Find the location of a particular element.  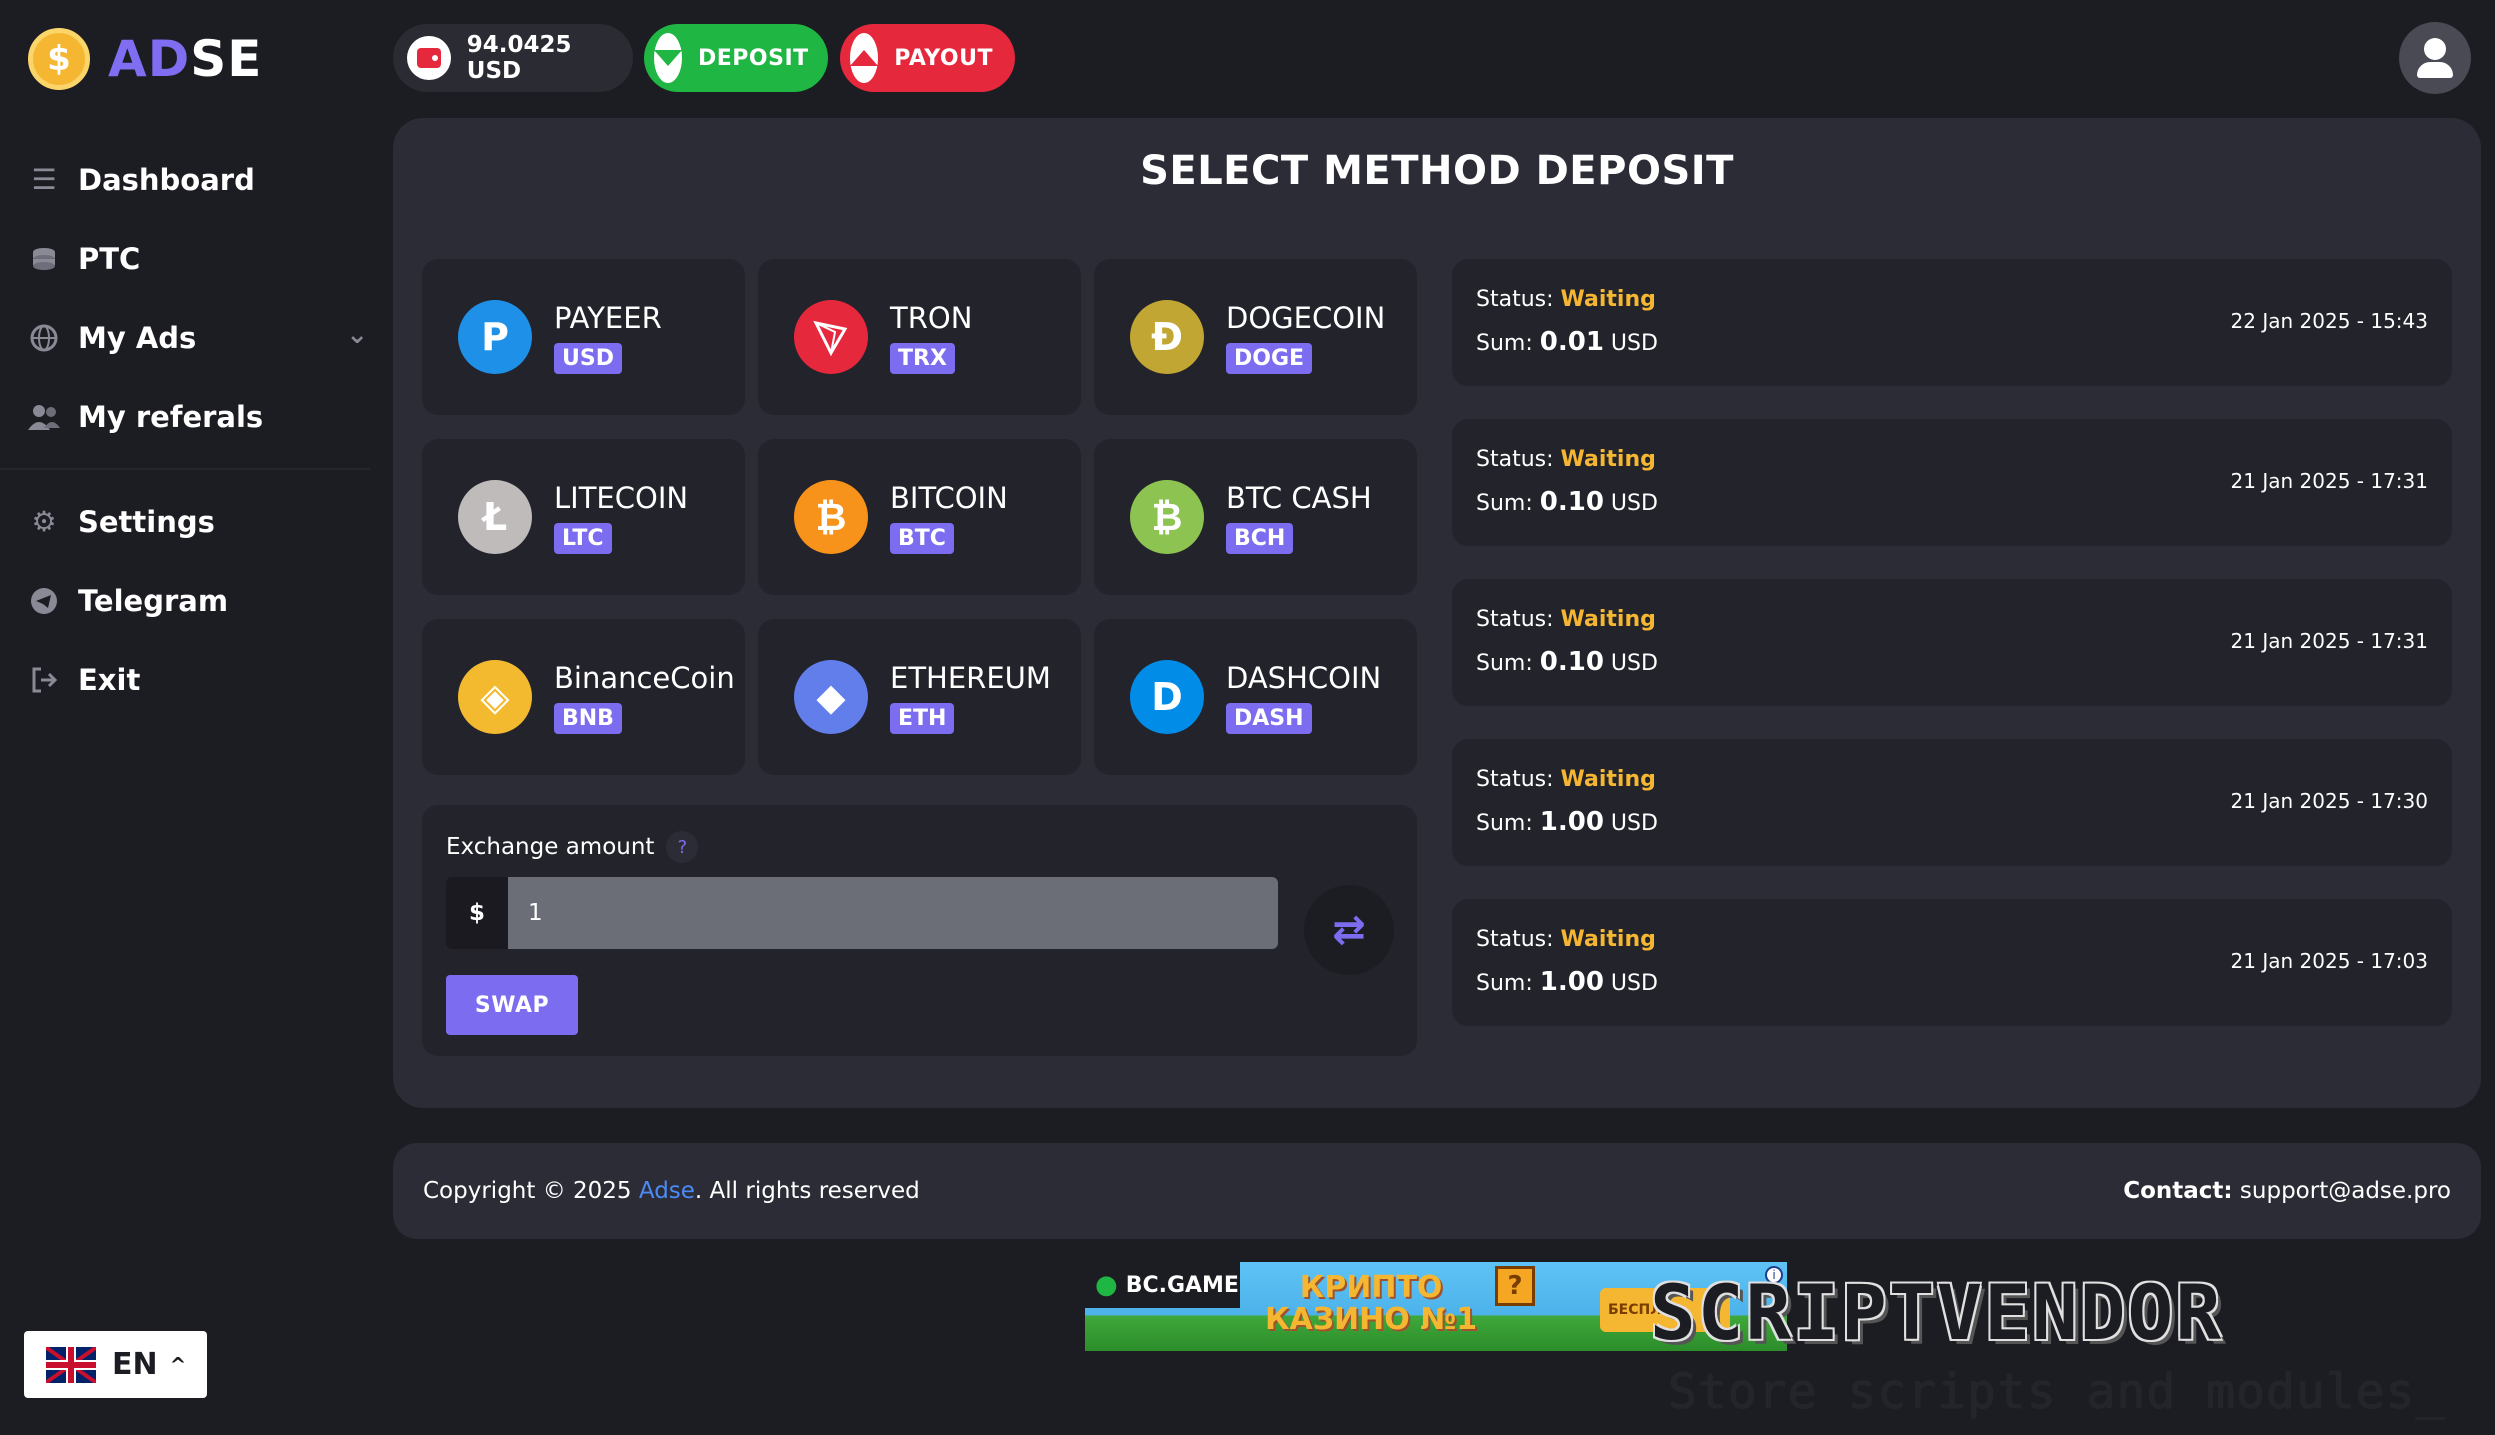

brand-name-ad: AD is located at coordinates (149, 59).